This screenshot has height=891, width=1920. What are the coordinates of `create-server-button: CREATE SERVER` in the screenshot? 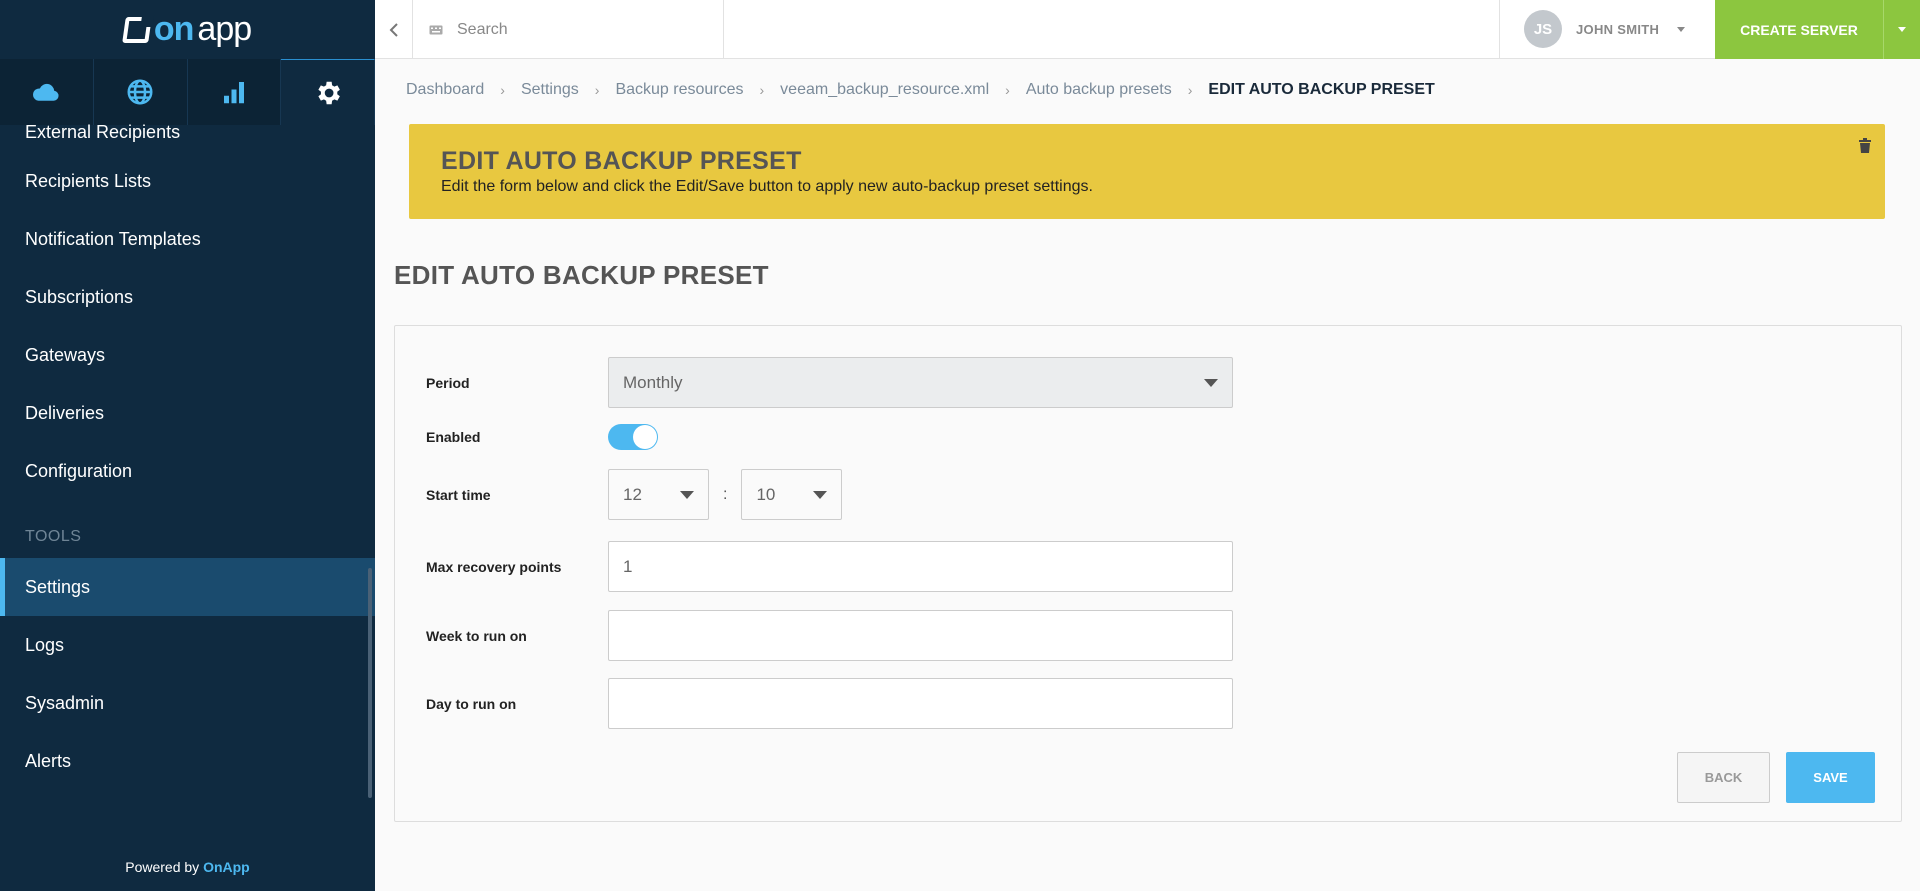 It's located at (1799, 29).